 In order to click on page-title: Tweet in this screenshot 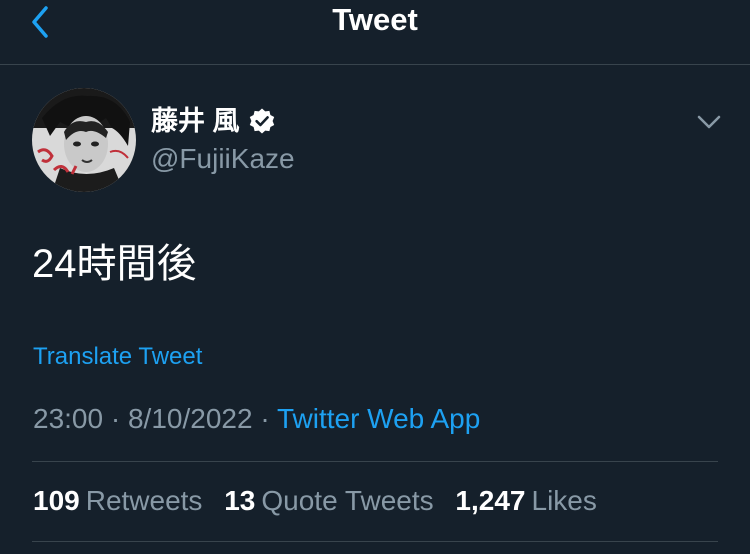, I will do `click(375, 19)`.